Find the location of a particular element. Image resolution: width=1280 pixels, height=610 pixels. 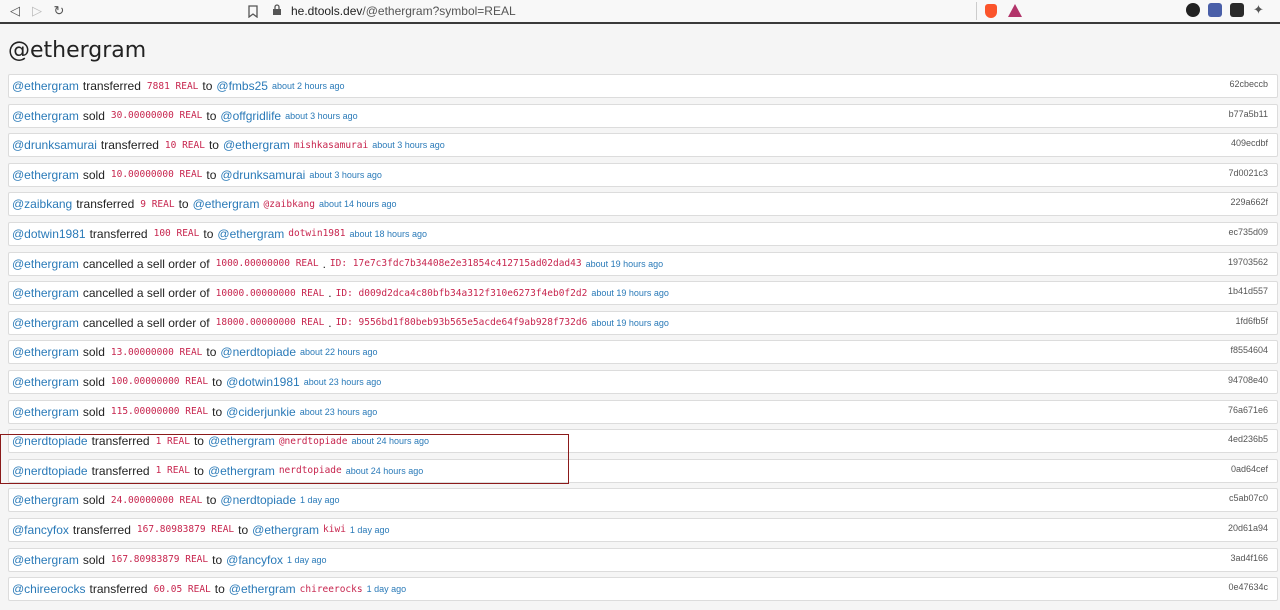

user-link: @dotwin1981 is located at coordinates (49, 234).